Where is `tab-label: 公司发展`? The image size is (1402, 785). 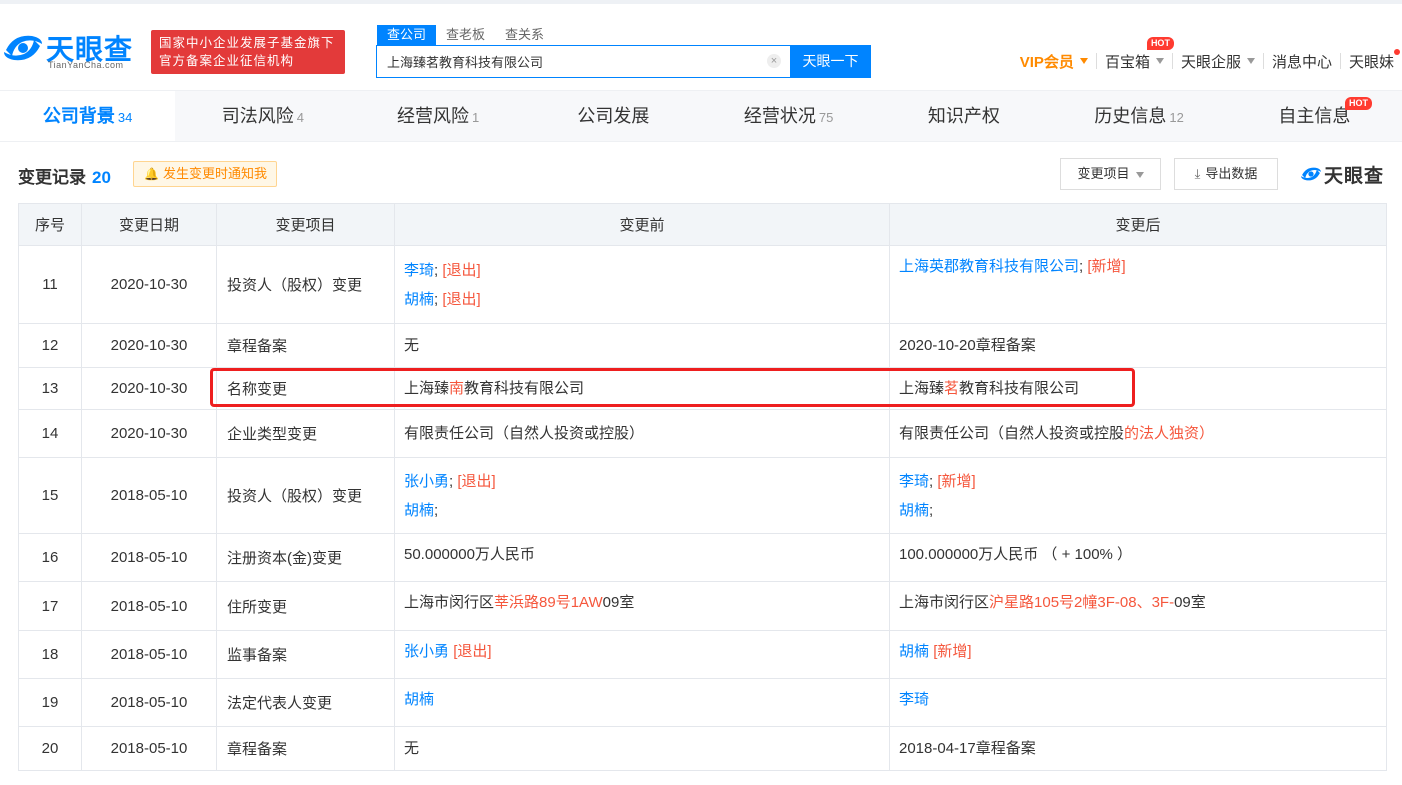
tab-label: 公司发展 is located at coordinates (613, 116).